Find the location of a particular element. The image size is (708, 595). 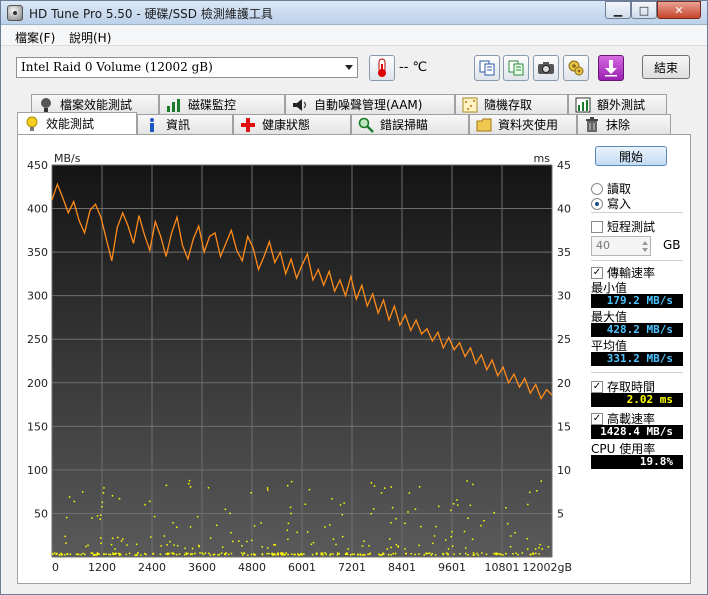

minimize-button: ▁ is located at coordinates (618, 10).